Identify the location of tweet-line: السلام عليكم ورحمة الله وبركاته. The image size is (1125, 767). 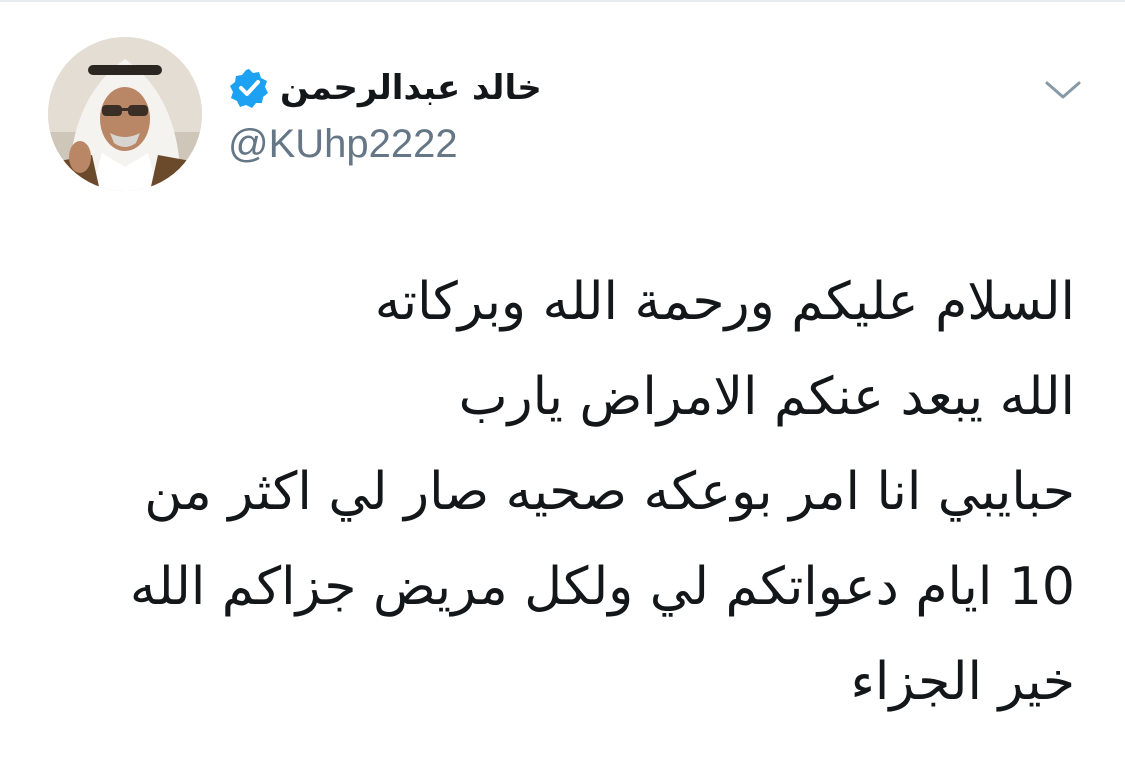
(724, 302).